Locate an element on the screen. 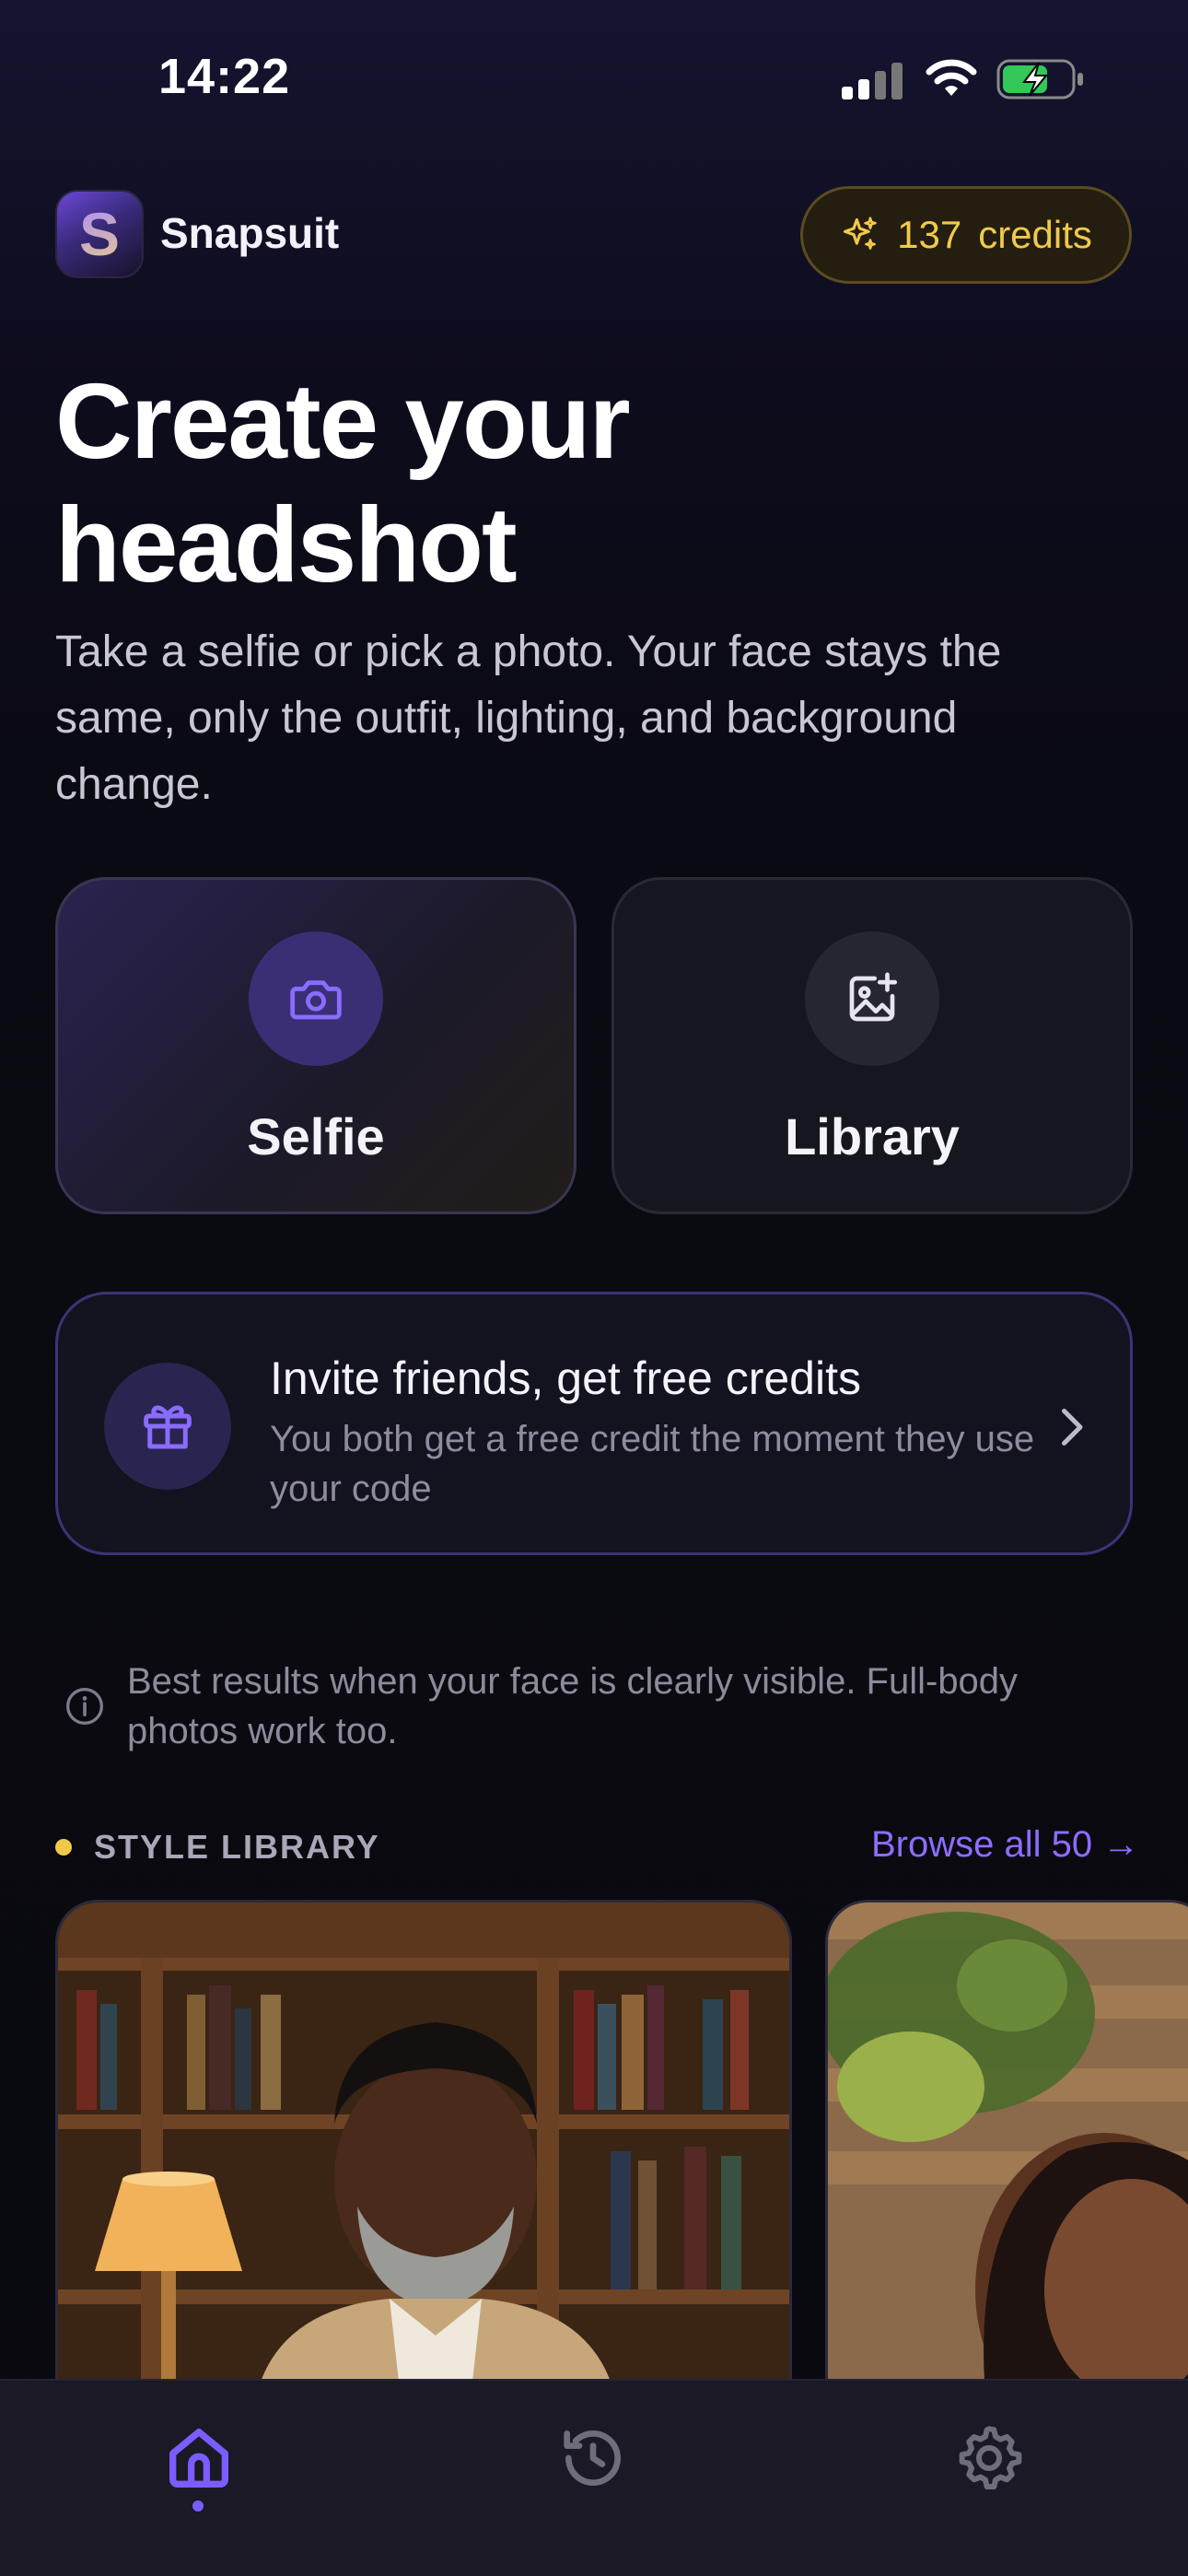 Image resolution: width=1188 pixels, height=2576 pixels. app-logo: S is located at coordinates (99, 234).